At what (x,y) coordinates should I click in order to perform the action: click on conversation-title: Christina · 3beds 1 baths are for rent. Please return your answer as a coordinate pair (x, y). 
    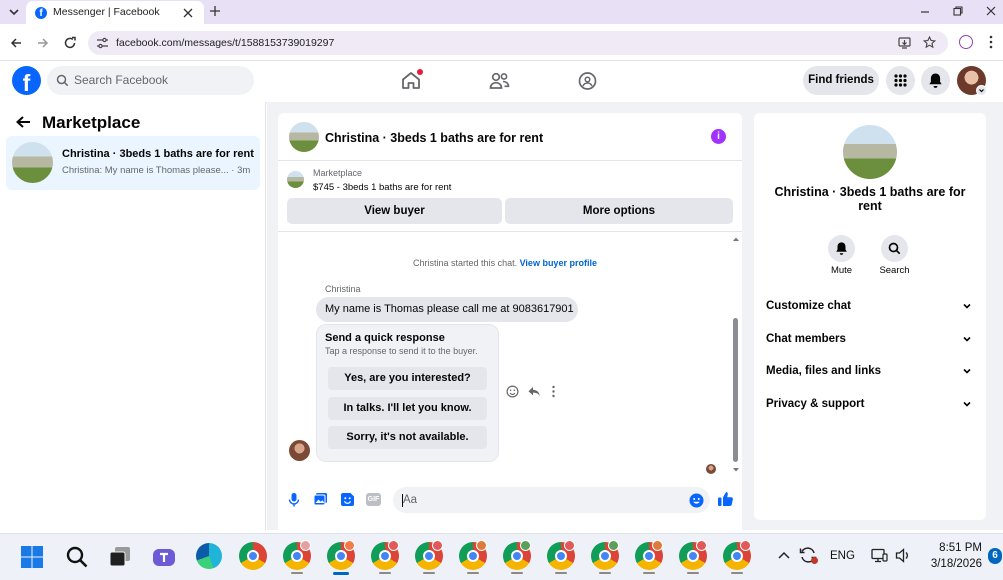
    Looking at the image, I should click on (158, 154).